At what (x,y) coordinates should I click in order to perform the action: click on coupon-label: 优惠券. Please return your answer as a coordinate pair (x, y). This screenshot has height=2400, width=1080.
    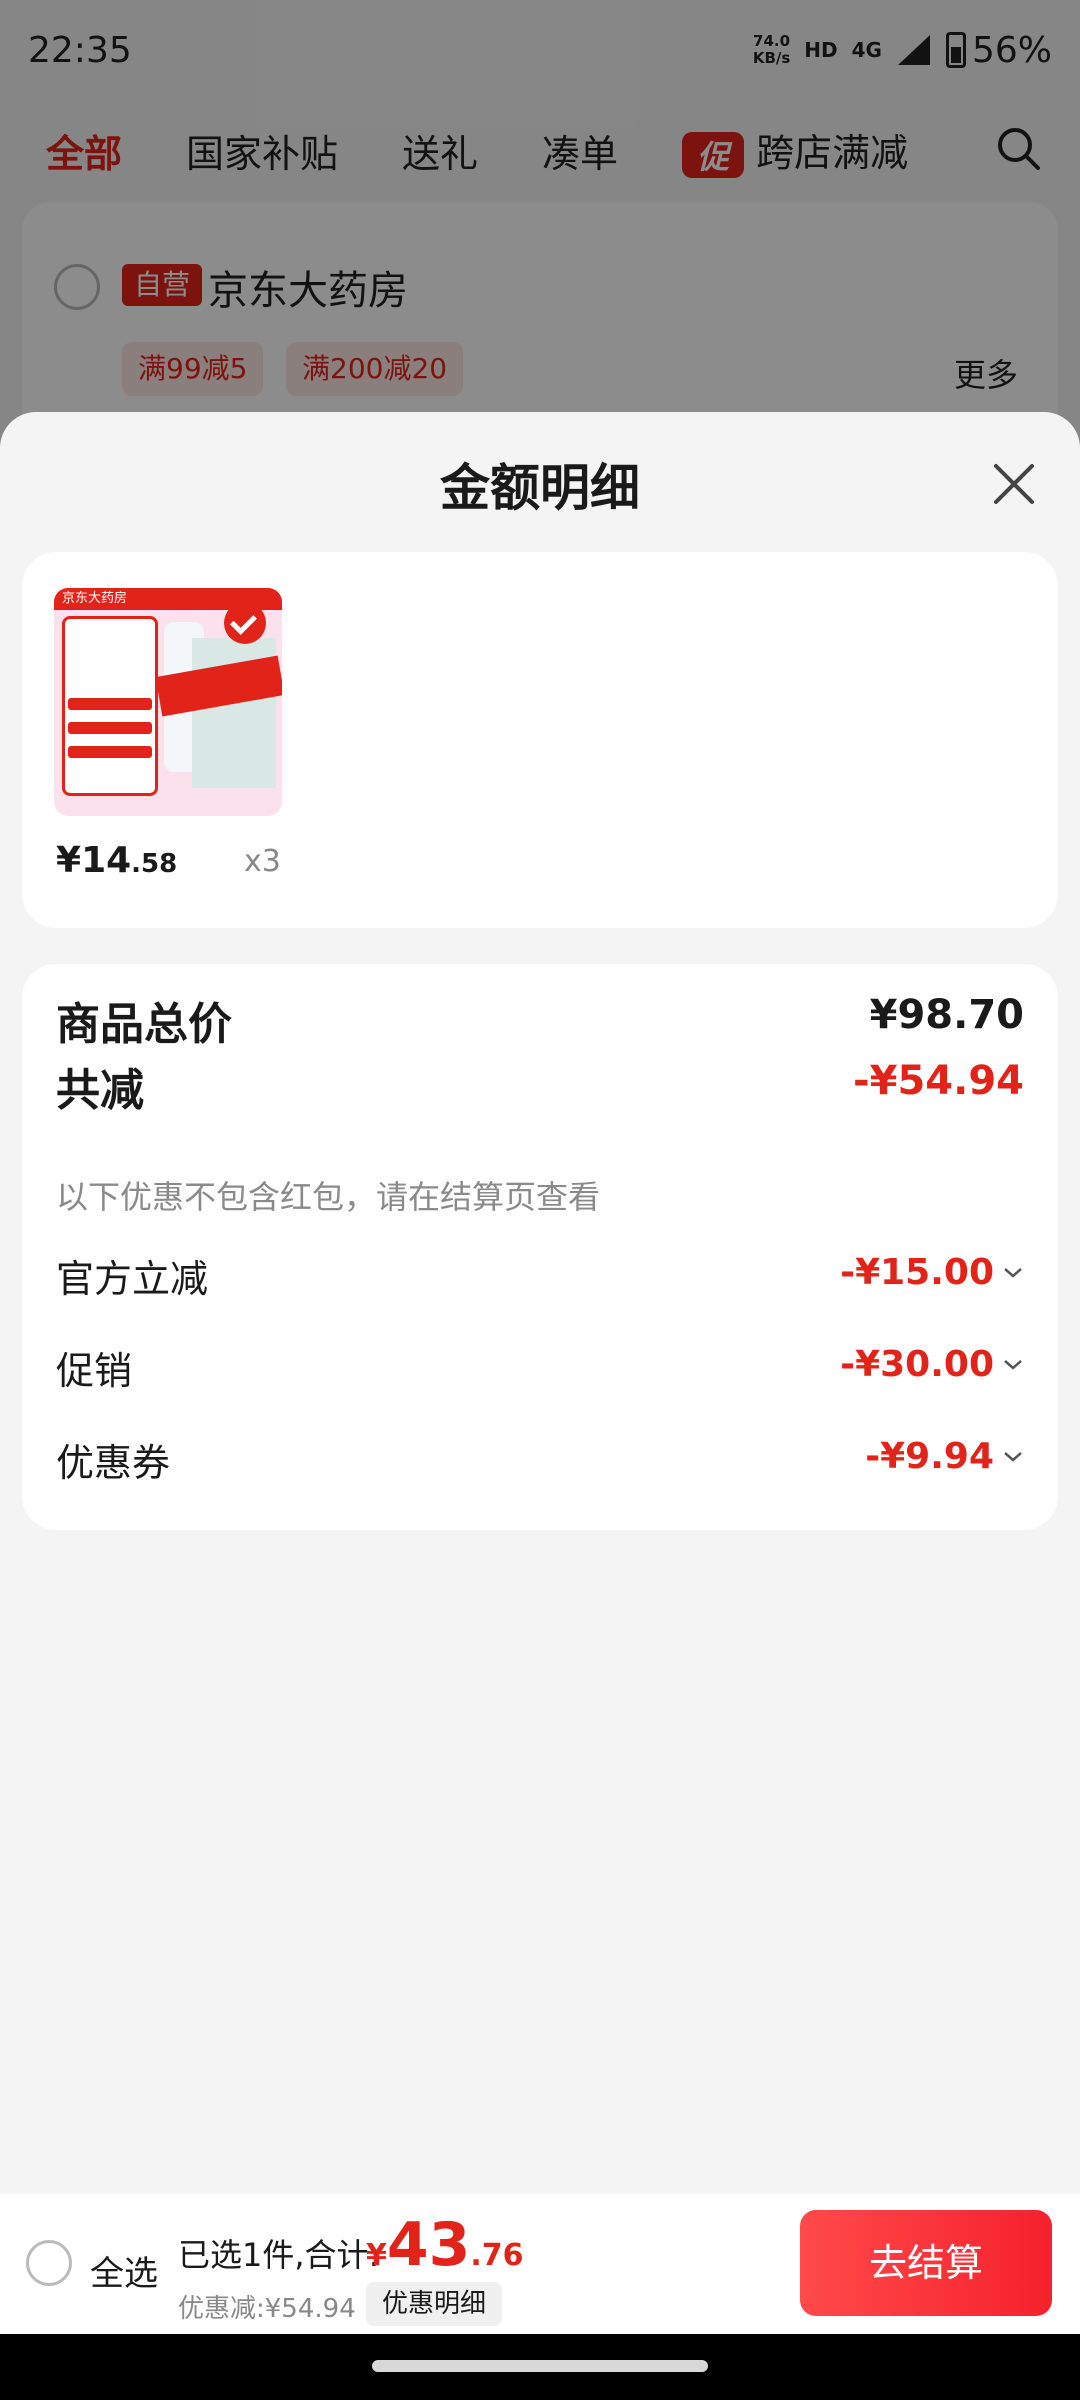
    Looking at the image, I should click on (113, 1463).